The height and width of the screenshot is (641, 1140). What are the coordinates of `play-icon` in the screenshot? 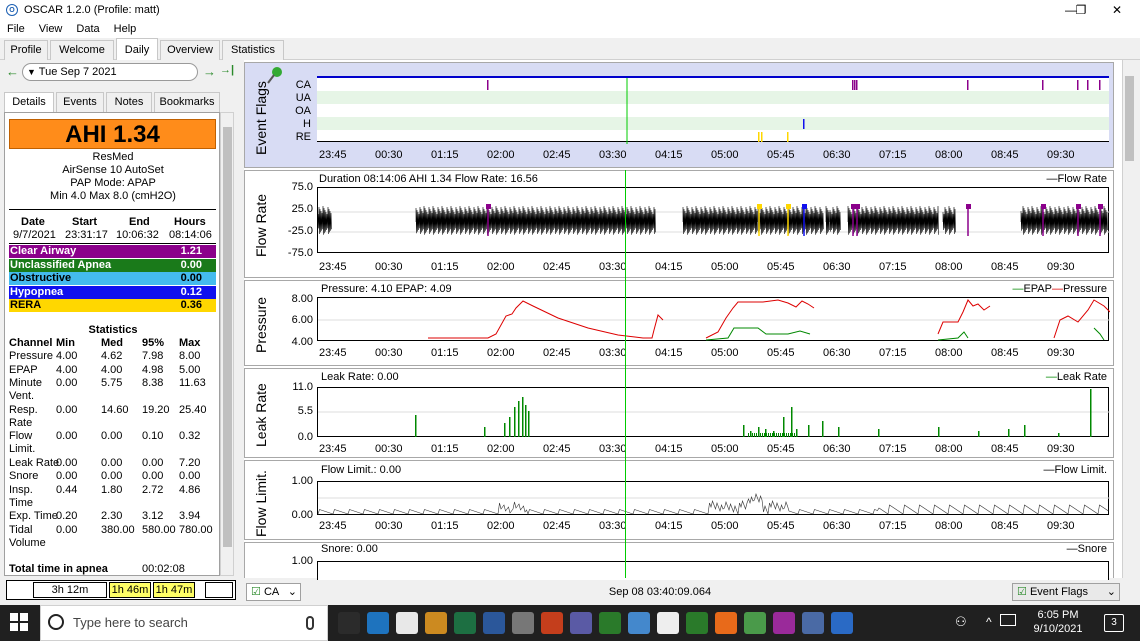 It's located at (697, 623).